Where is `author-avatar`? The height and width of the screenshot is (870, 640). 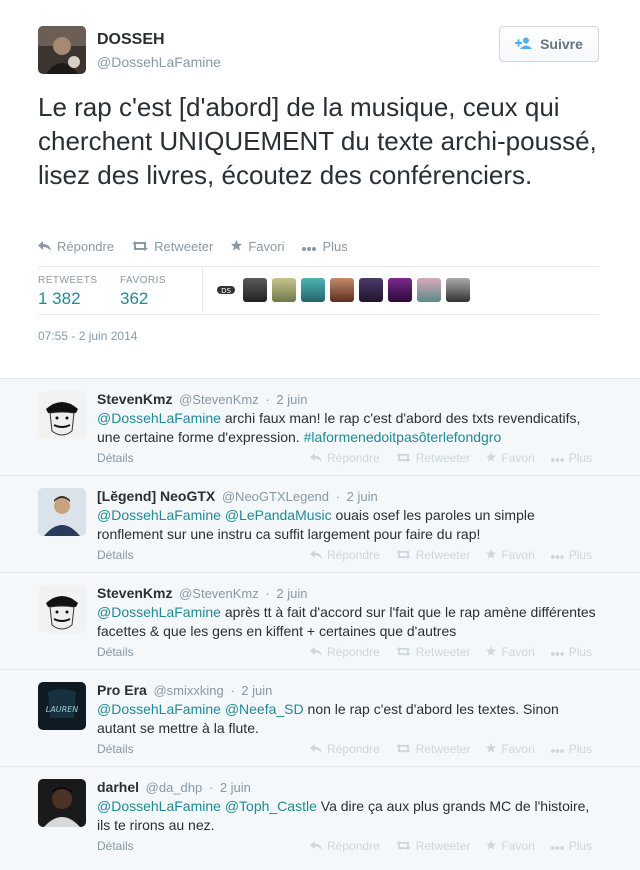
author-avatar is located at coordinates (62, 50).